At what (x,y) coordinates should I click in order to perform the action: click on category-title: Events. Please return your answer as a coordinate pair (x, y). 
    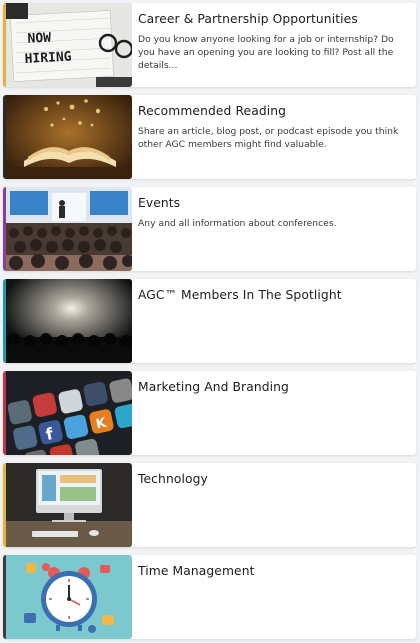
    Looking at the image, I should click on (273, 203).